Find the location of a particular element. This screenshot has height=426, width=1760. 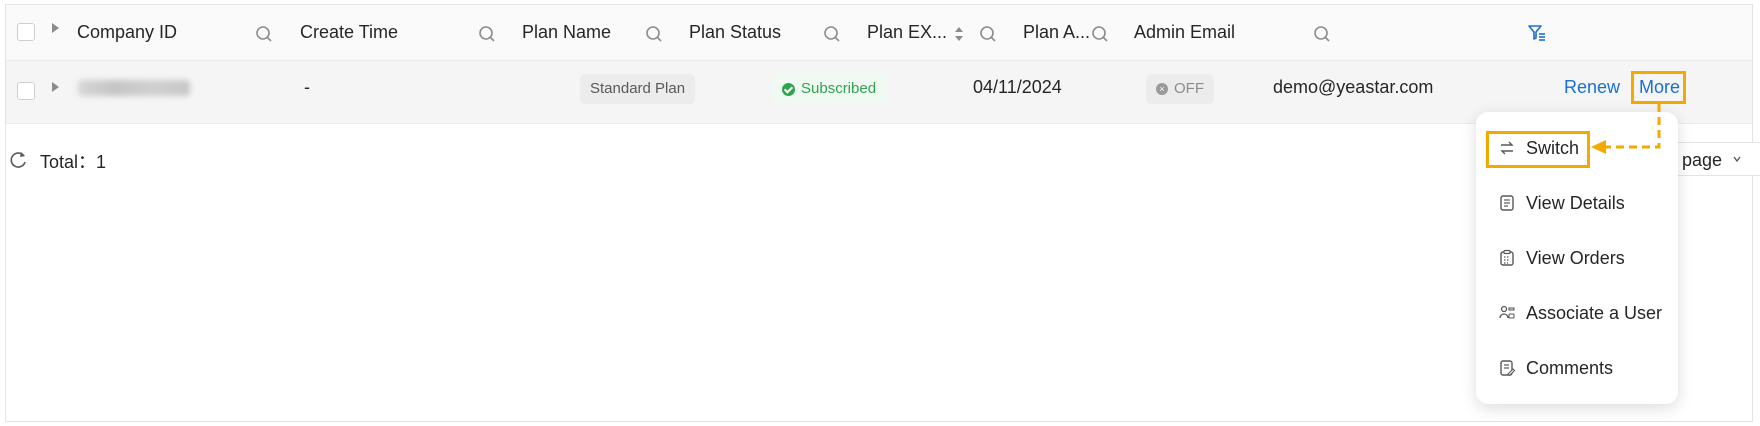

total-label: Total： is located at coordinates (68, 162).